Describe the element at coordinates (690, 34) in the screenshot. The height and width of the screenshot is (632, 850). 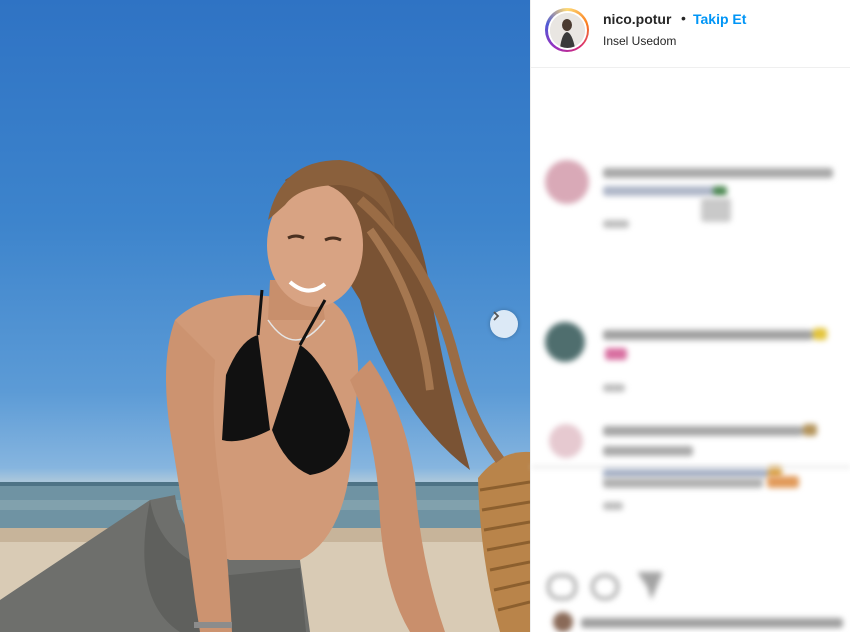
I see `post-header: nico.potur • Takip Et Insel Usedom` at that location.